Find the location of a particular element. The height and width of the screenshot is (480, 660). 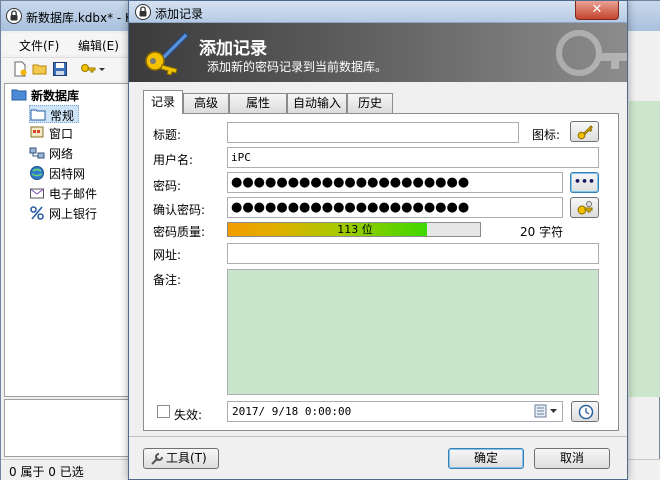

expires-checkbox is located at coordinates (163, 411).